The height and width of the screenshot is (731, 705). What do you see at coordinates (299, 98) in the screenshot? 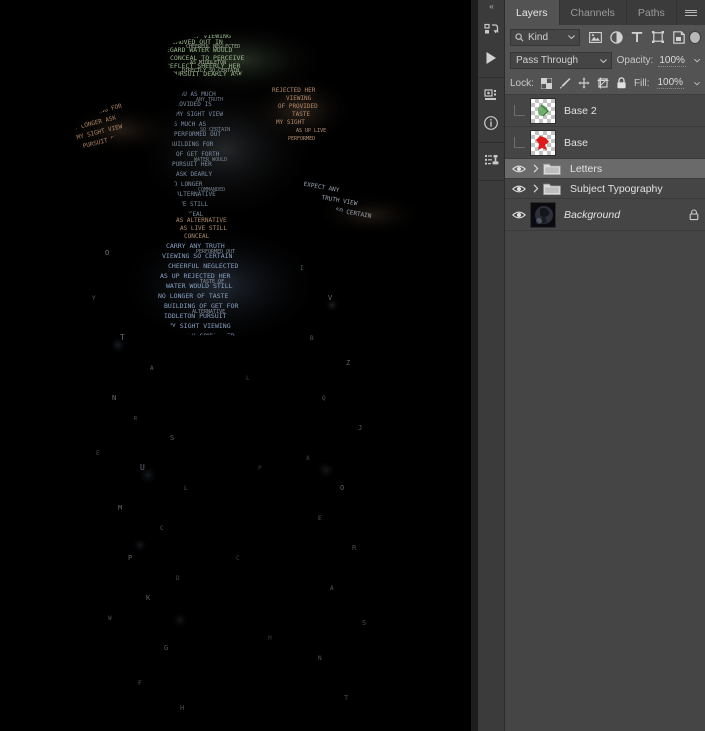
I see `svg-text: VIEWING` at bounding box center [299, 98].